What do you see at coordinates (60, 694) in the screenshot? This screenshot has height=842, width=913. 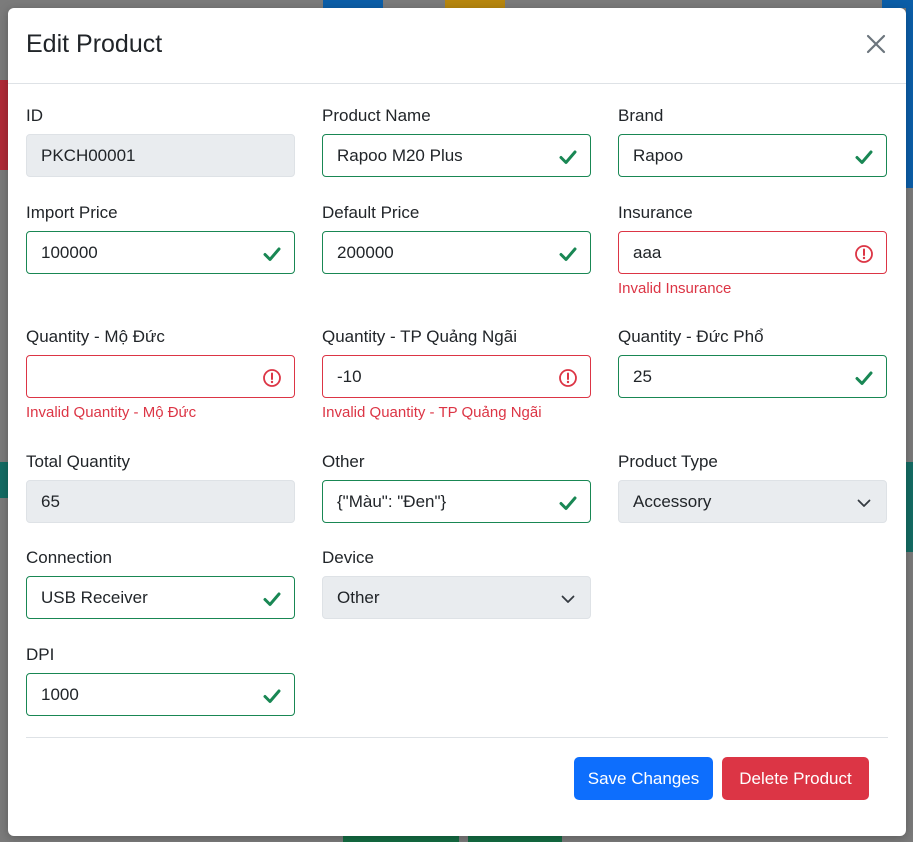 I see `dpi-value: 1000` at bounding box center [60, 694].